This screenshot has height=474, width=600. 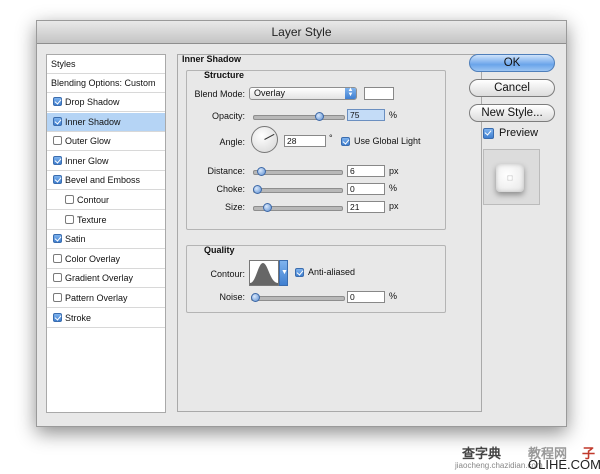 I want to click on style-item-label: Bevel and Emboss, so click(x=103, y=180).